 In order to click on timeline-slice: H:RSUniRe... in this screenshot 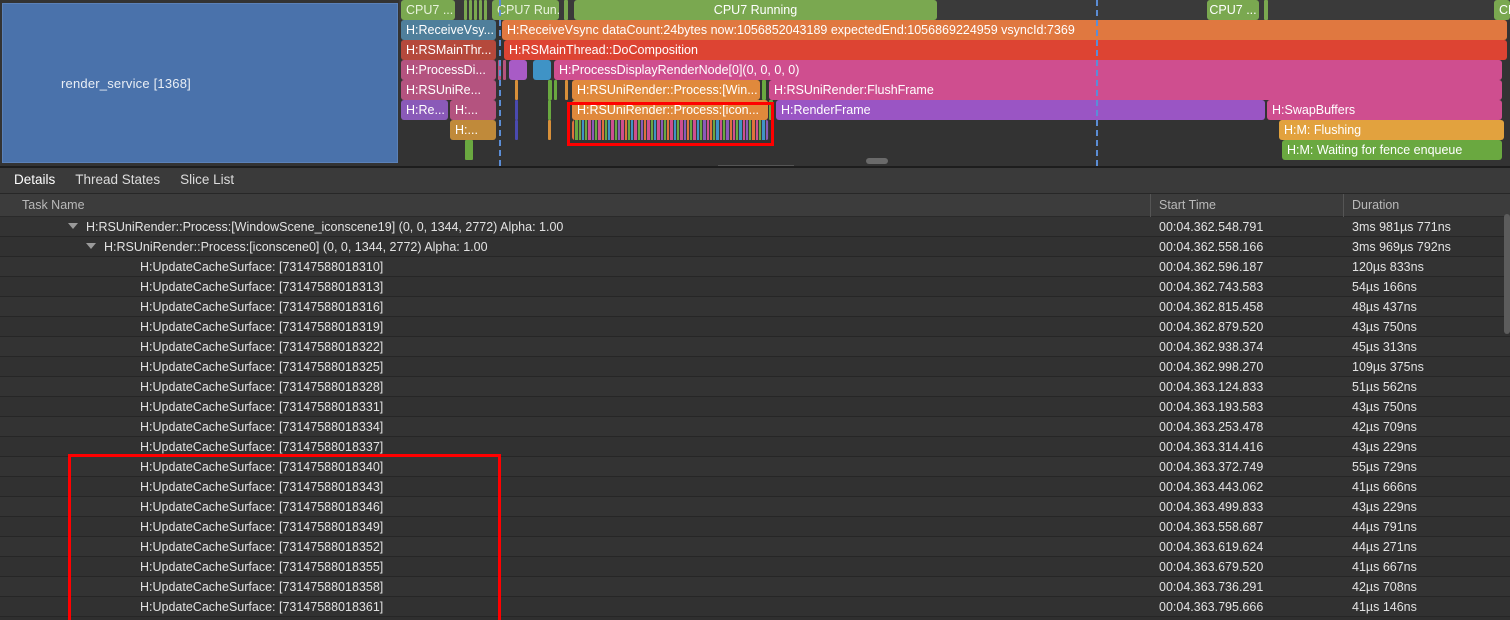, I will do `click(448, 90)`.